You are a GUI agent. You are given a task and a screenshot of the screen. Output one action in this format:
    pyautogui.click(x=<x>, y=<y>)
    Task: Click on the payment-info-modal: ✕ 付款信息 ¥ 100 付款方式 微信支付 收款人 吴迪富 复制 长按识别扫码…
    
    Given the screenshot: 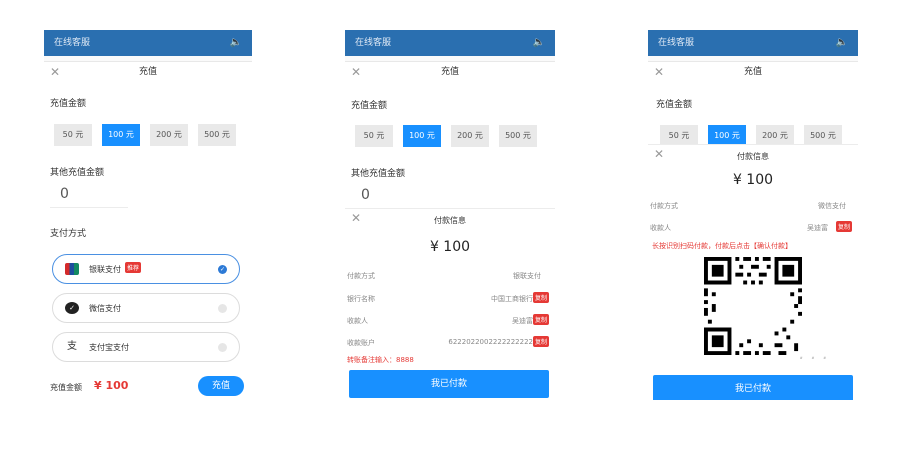 What is the action you would take?
    pyautogui.click(x=753, y=253)
    